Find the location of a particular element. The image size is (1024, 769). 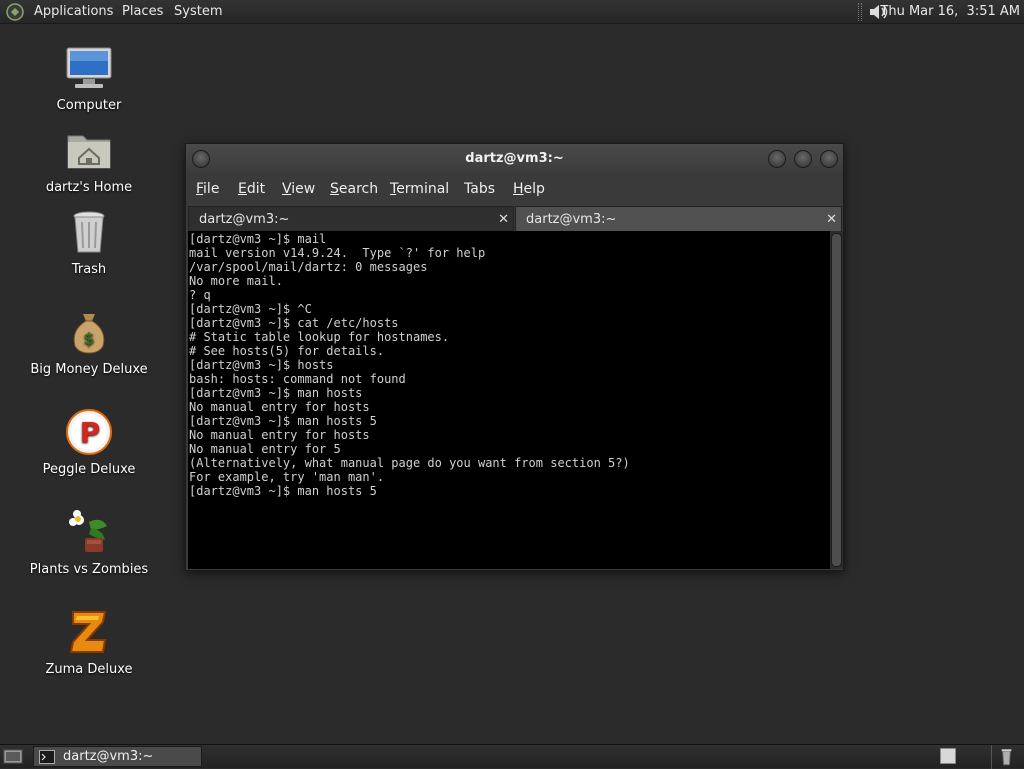

tab-bar: dartz@vm3:~ ✕ dartz@vm3:~ ✕ is located at coordinates (514, 217).